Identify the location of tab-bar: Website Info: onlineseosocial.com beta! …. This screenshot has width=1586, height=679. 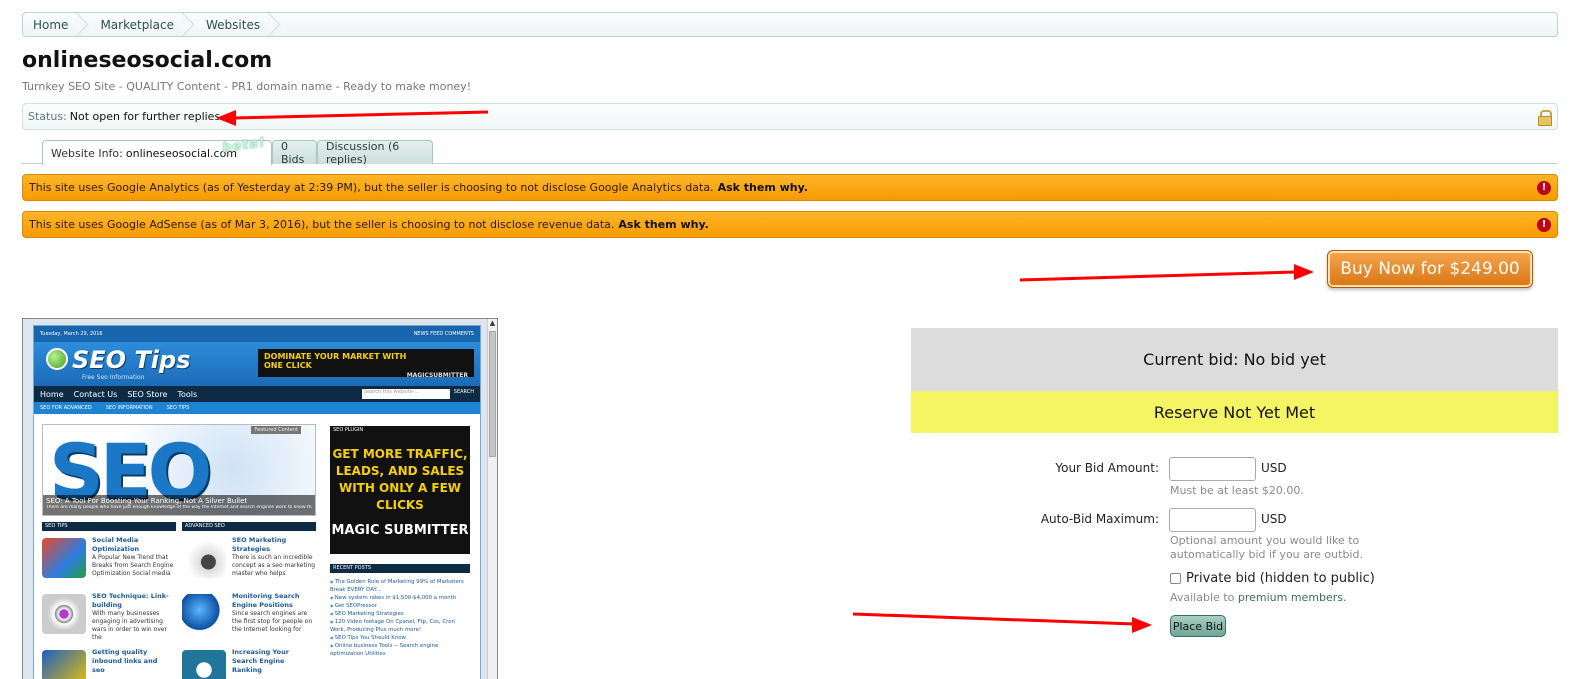
(790, 150).